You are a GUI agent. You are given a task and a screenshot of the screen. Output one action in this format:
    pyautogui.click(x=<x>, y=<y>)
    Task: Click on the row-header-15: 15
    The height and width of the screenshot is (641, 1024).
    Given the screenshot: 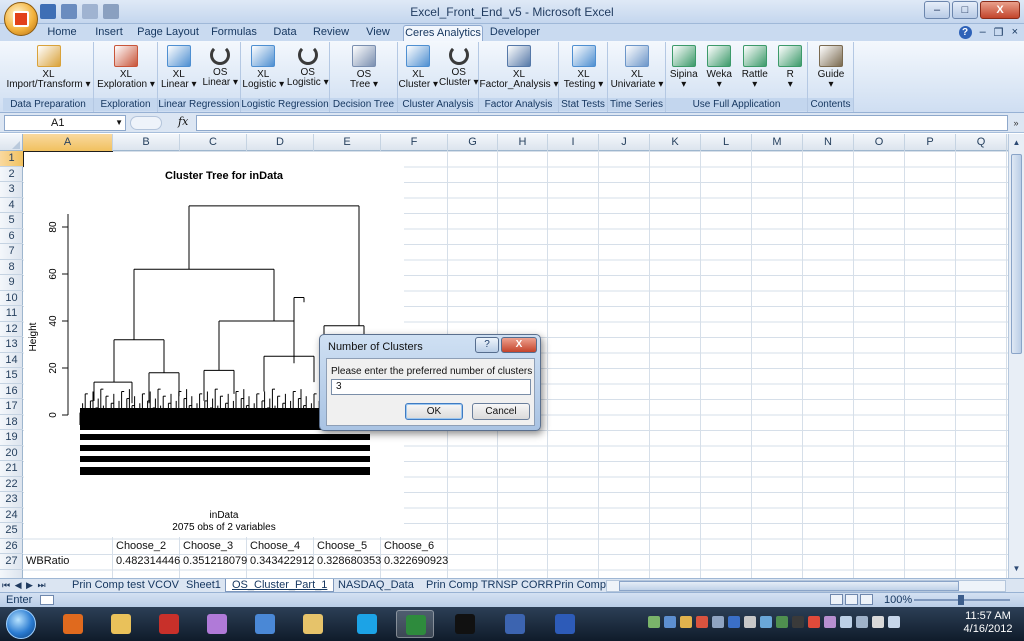 What is the action you would take?
    pyautogui.click(x=11, y=376)
    